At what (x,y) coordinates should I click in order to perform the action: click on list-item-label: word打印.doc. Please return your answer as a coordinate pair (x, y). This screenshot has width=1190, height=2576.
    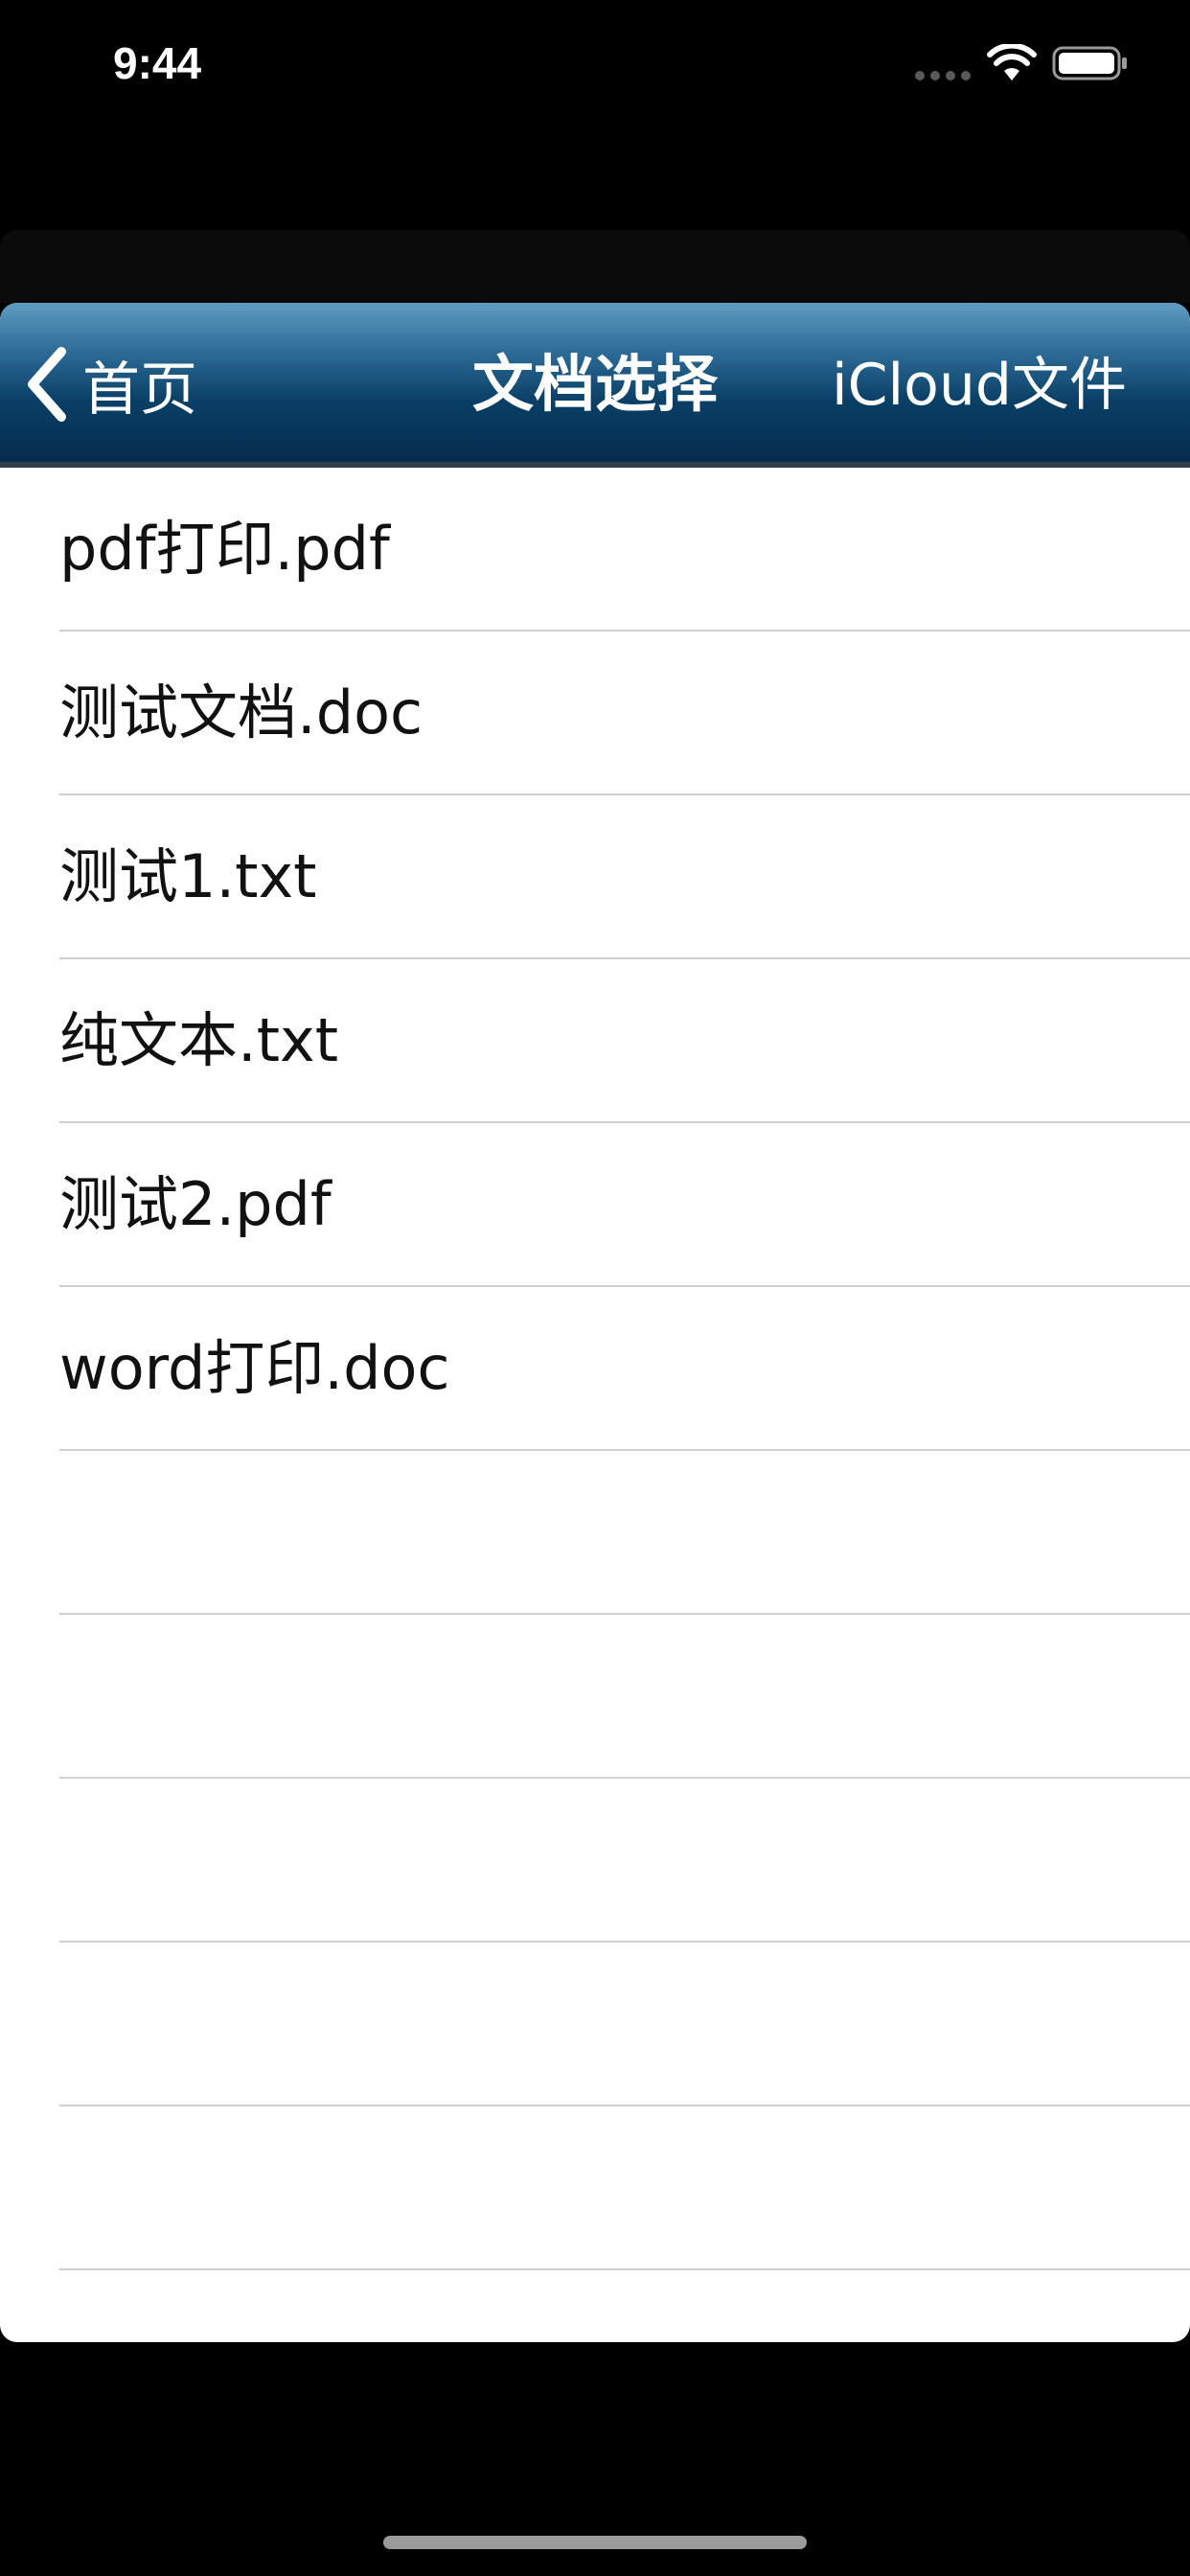
    Looking at the image, I should click on (255, 1368).